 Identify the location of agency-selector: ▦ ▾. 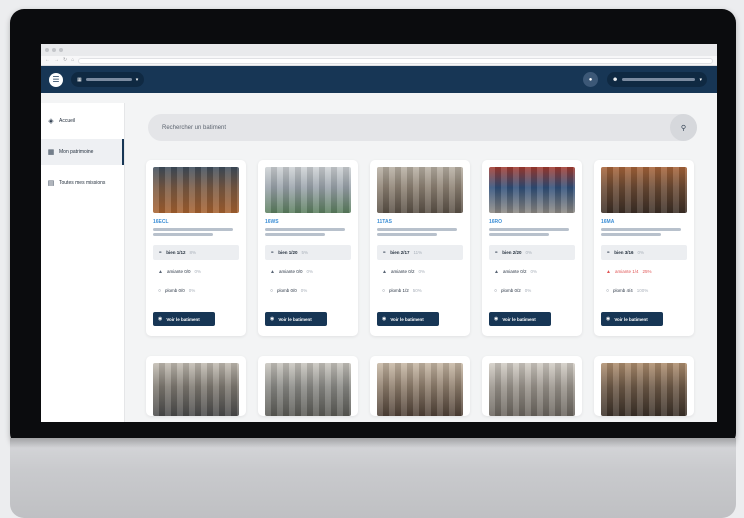
(108, 79).